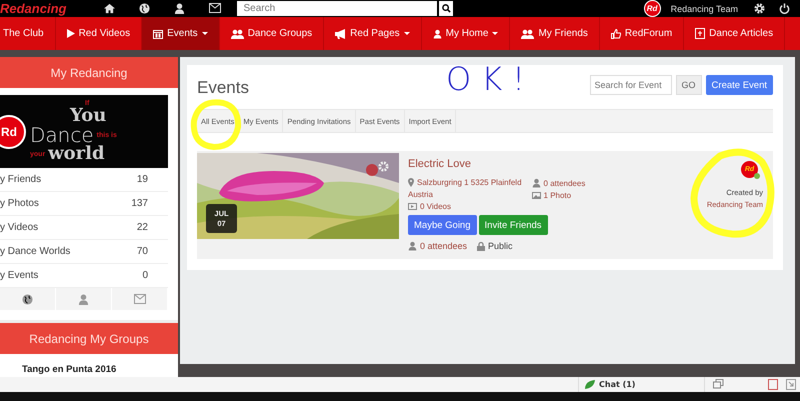 This screenshot has width=800, height=401. What do you see at coordinates (19, 275) in the screenshot?
I see `stat-link: y Events` at bounding box center [19, 275].